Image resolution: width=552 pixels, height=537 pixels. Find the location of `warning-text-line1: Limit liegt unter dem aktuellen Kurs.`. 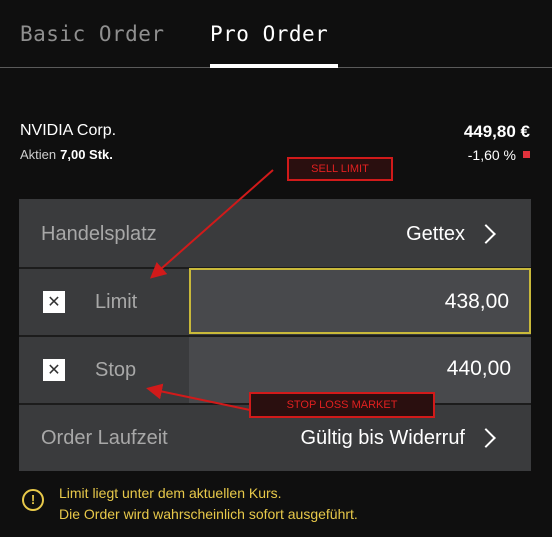

warning-text-line1: Limit liegt unter dem aktuellen Kurs. is located at coordinates (170, 493).